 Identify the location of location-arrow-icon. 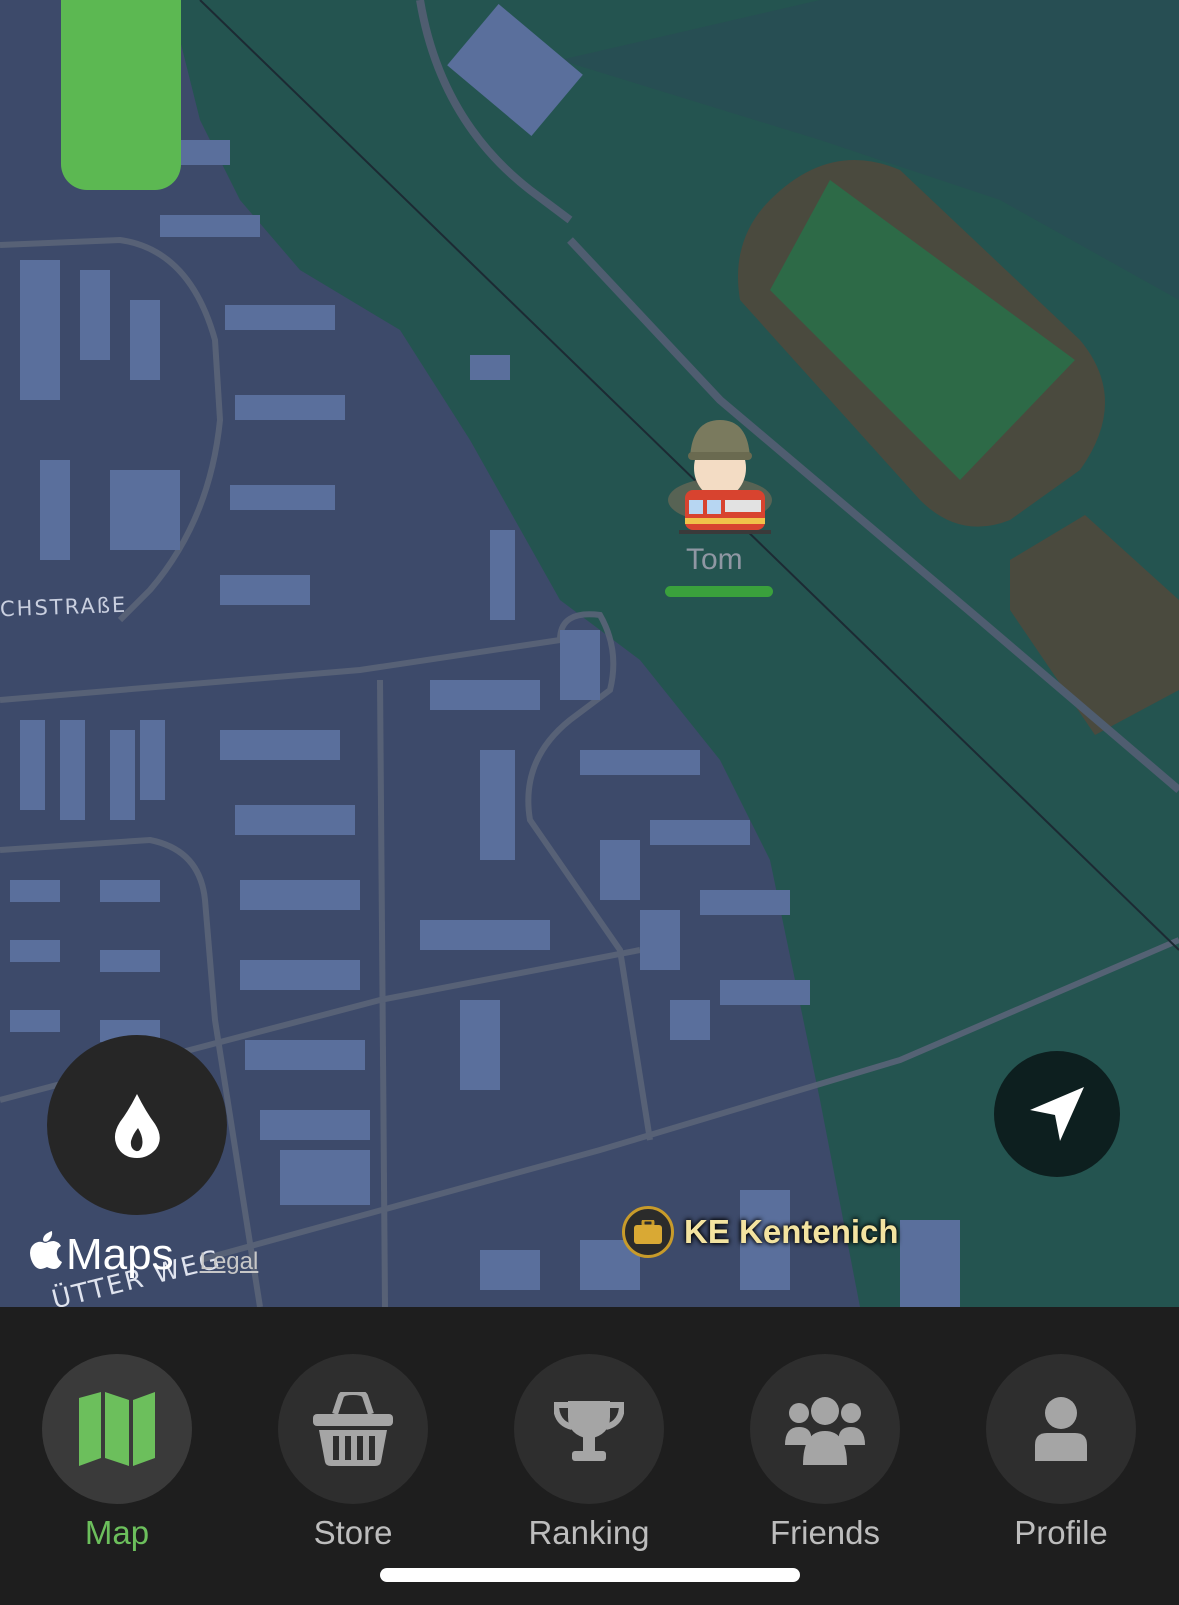
(1057, 1114).